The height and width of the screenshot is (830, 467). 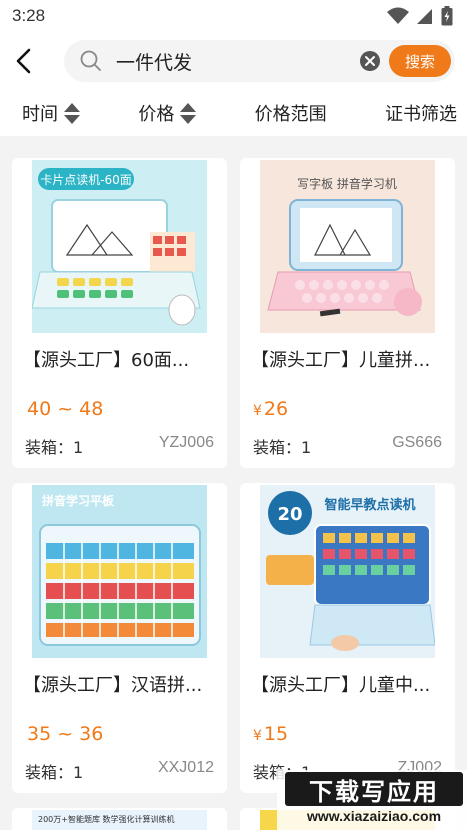 I want to click on product-price: 40 ~ 48, so click(x=64, y=409).